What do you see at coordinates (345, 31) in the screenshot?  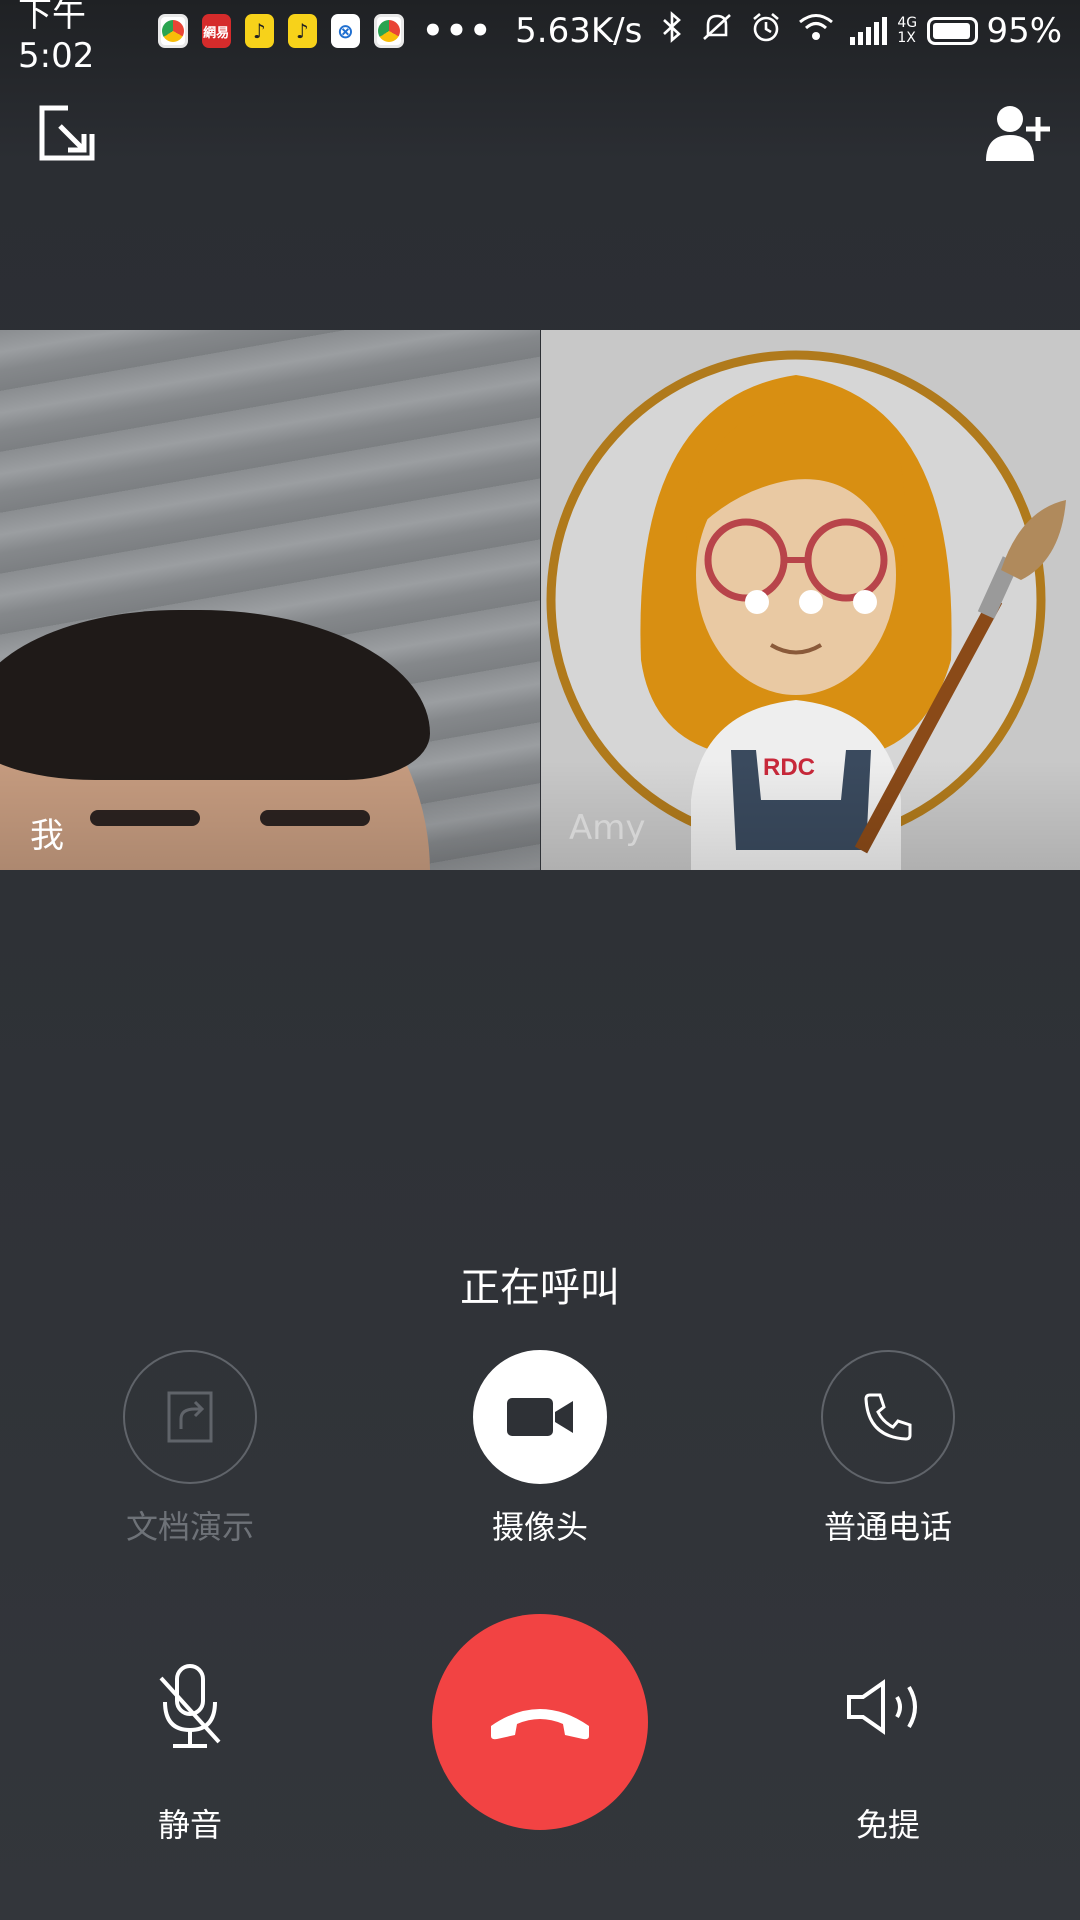 I see `sync-app-icon: ⊗` at bounding box center [345, 31].